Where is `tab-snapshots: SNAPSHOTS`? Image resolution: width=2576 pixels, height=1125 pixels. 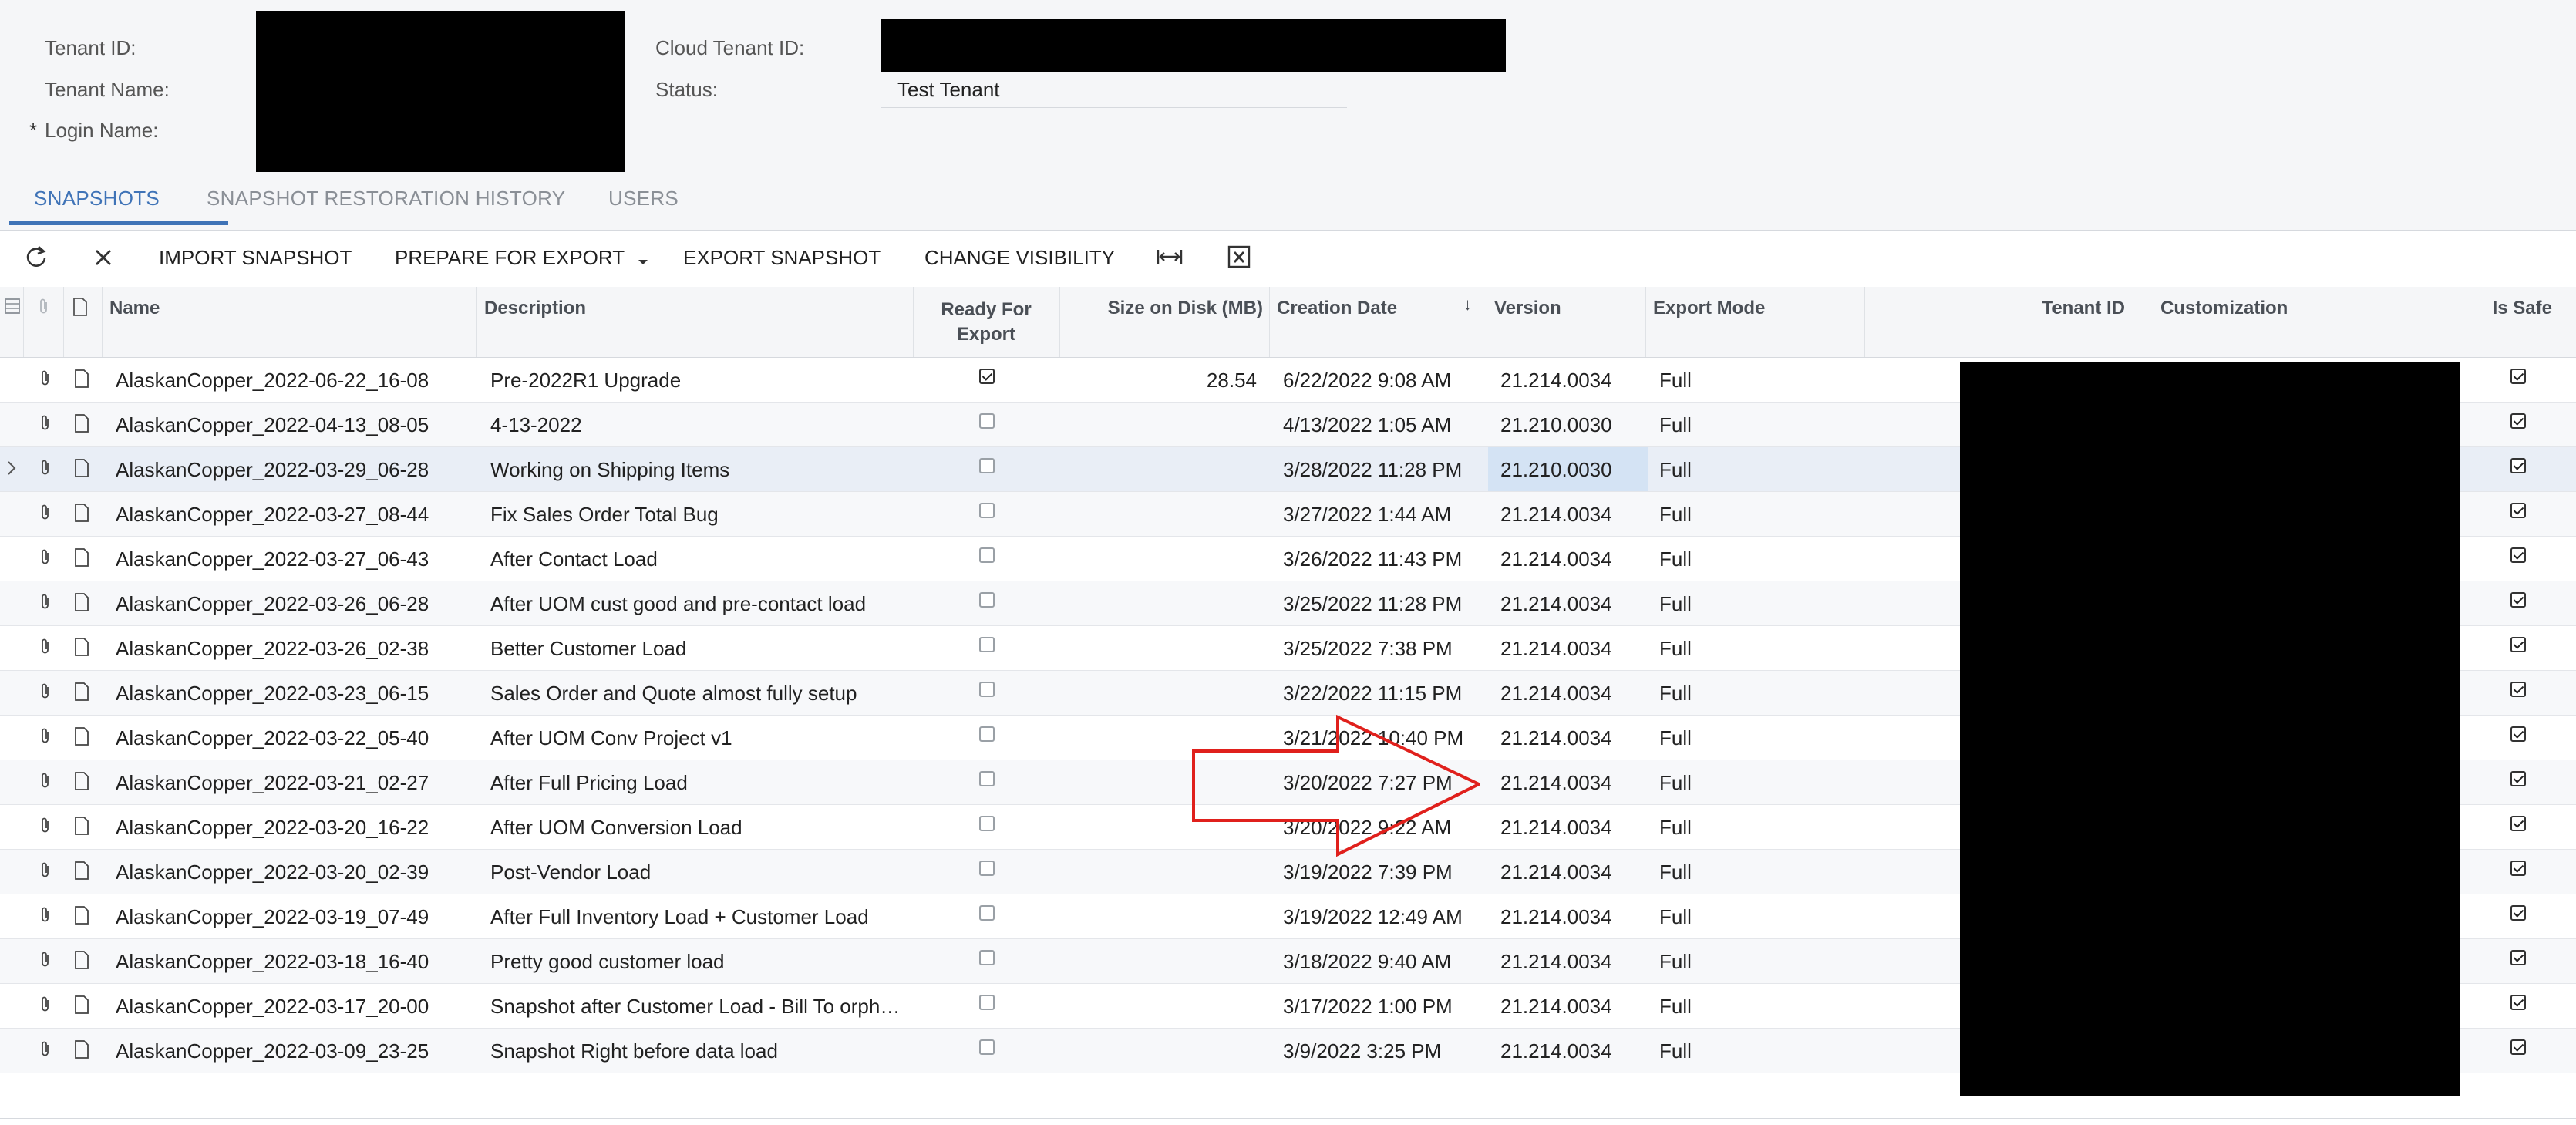
tab-snapshots: SNAPSHOTS is located at coordinates (97, 199).